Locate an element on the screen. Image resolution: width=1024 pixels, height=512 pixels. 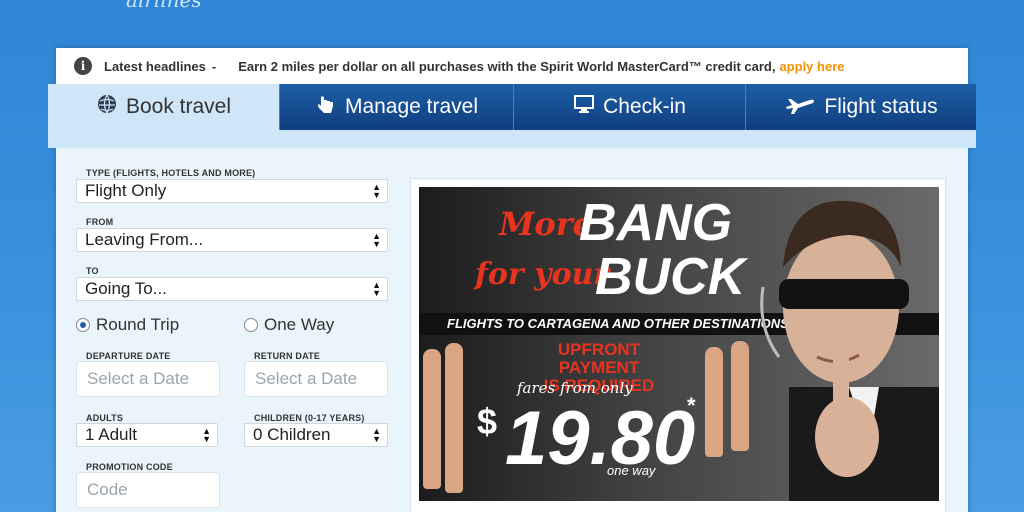
ad-bang-text: BANG is located at coordinates (656, 223).